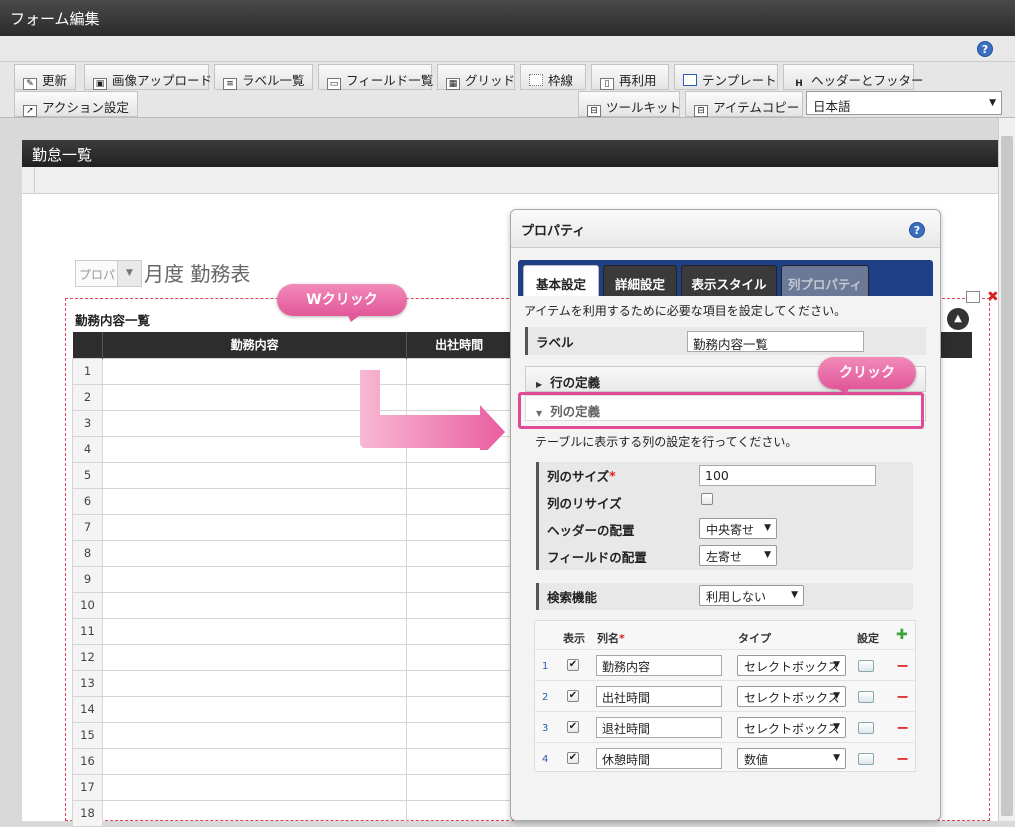 The height and width of the screenshot is (827, 1015). I want to click on table-row: 8, so click(292, 553).